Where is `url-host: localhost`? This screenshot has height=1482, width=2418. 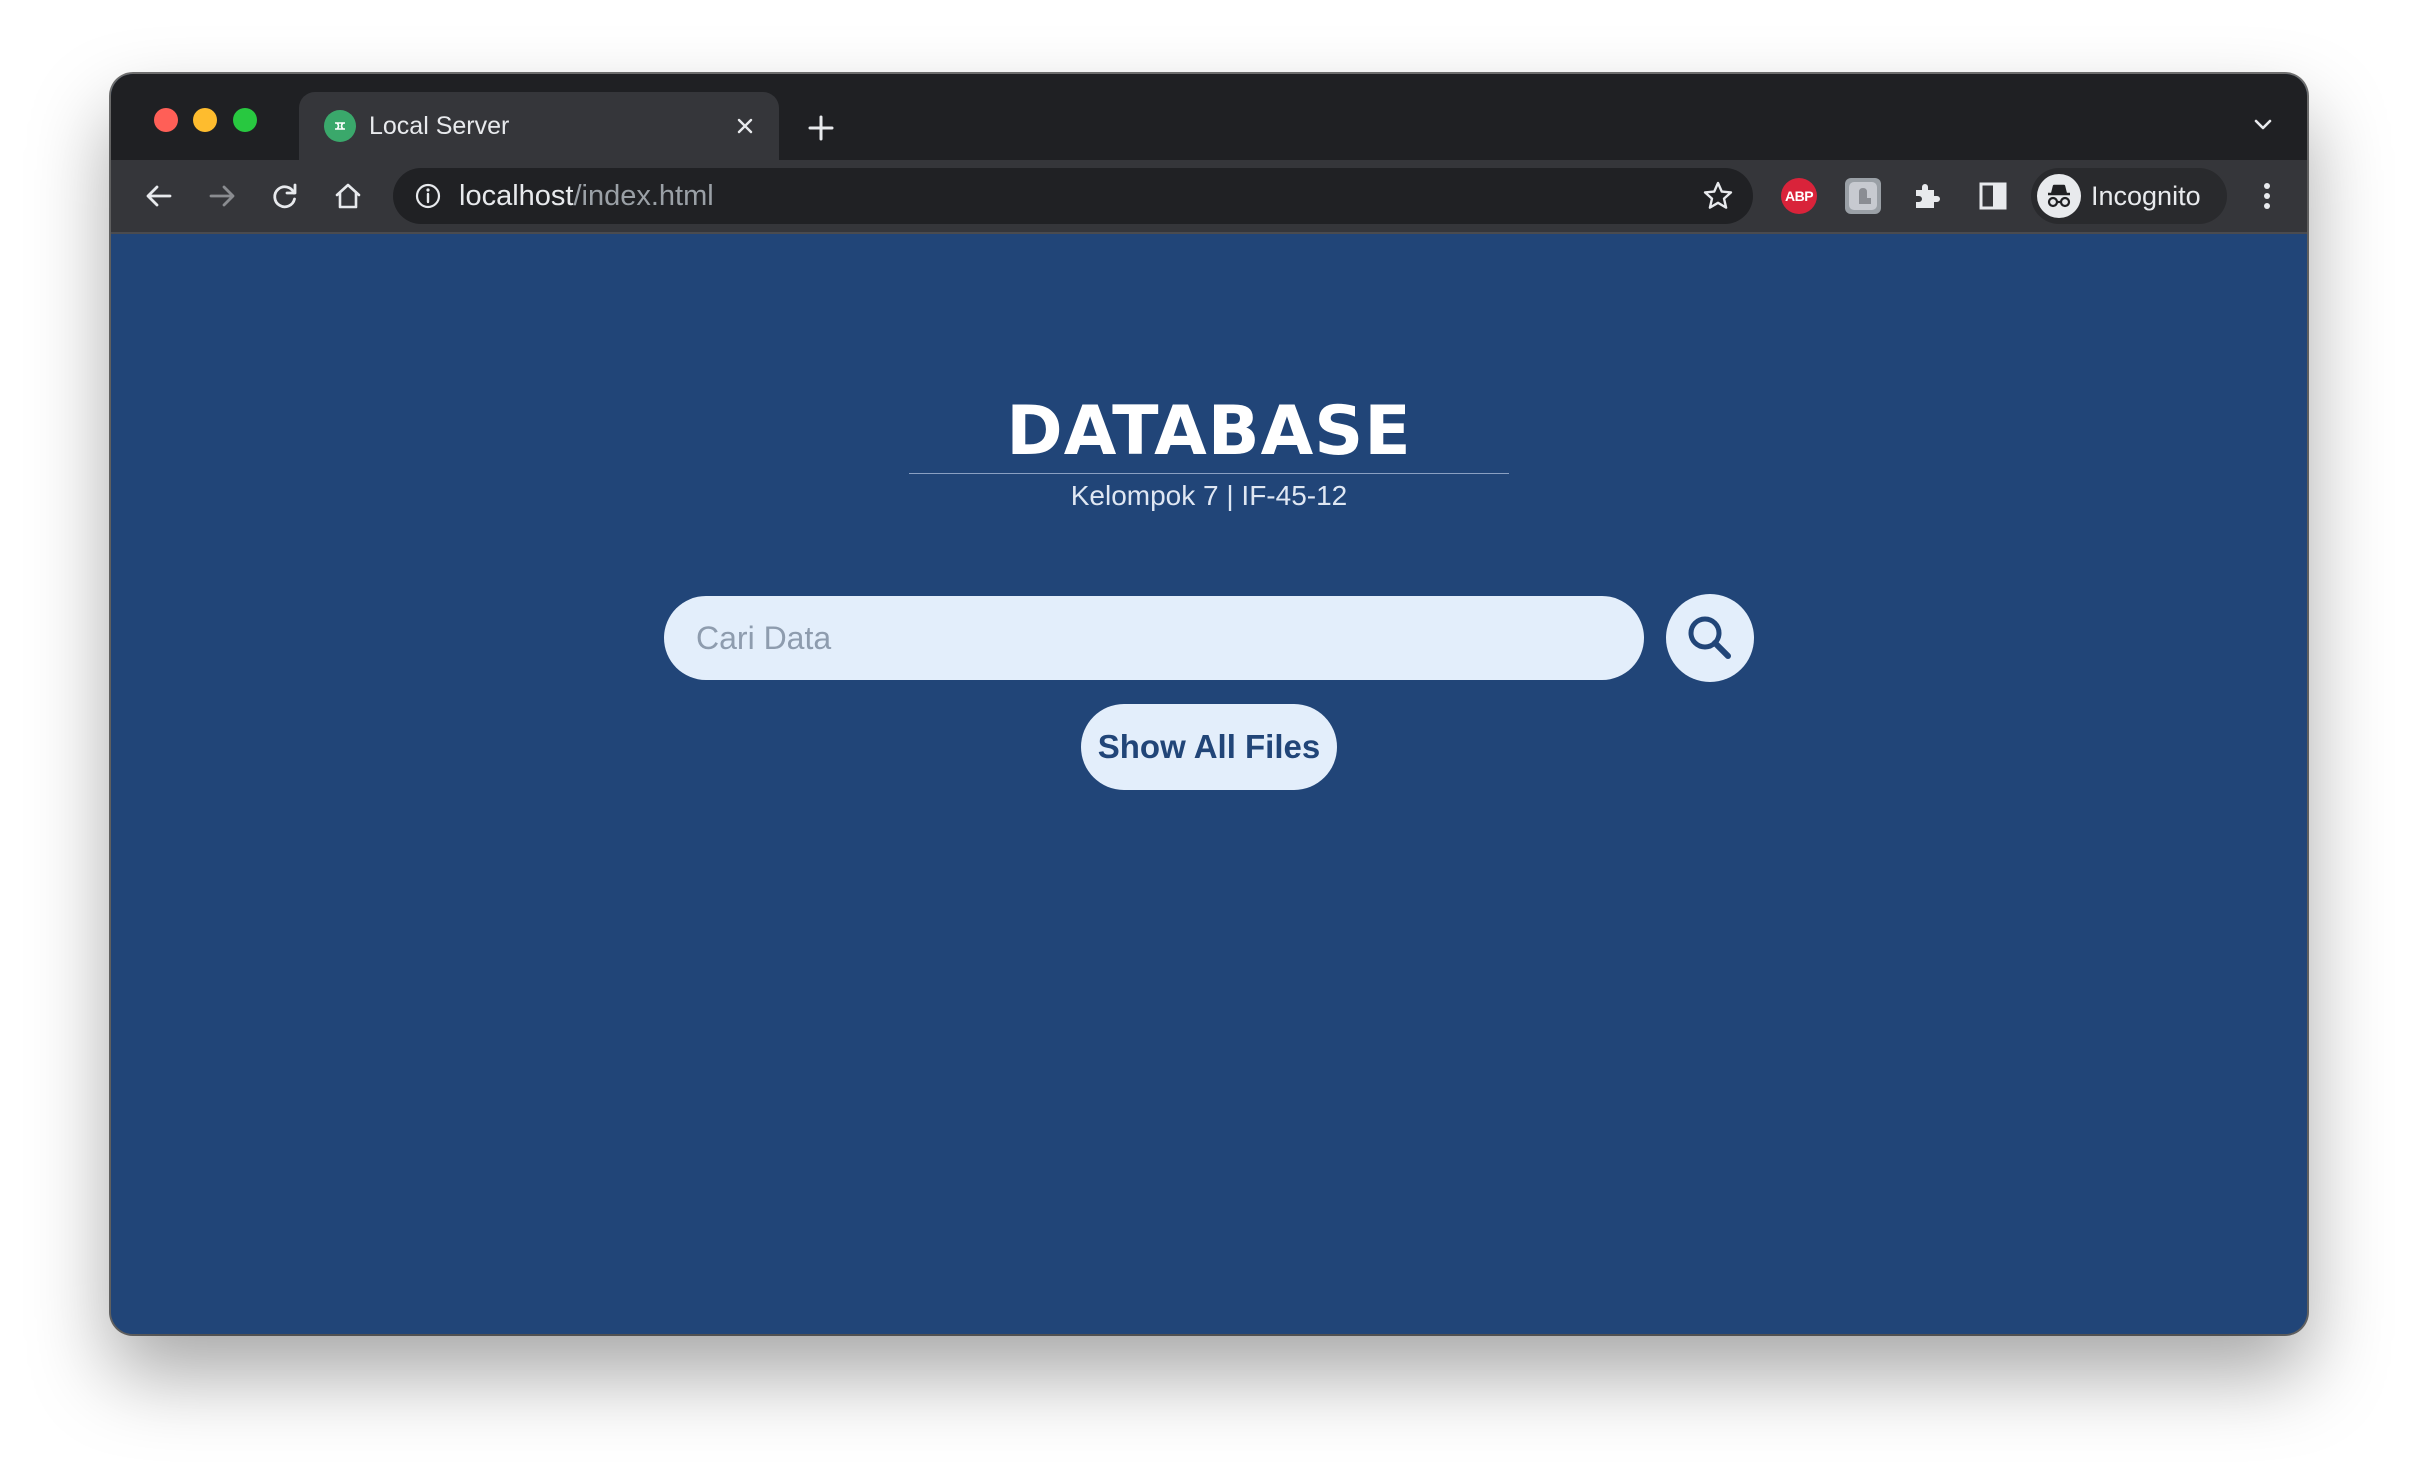
url-host: localhost is located at coordinates (516, 196).